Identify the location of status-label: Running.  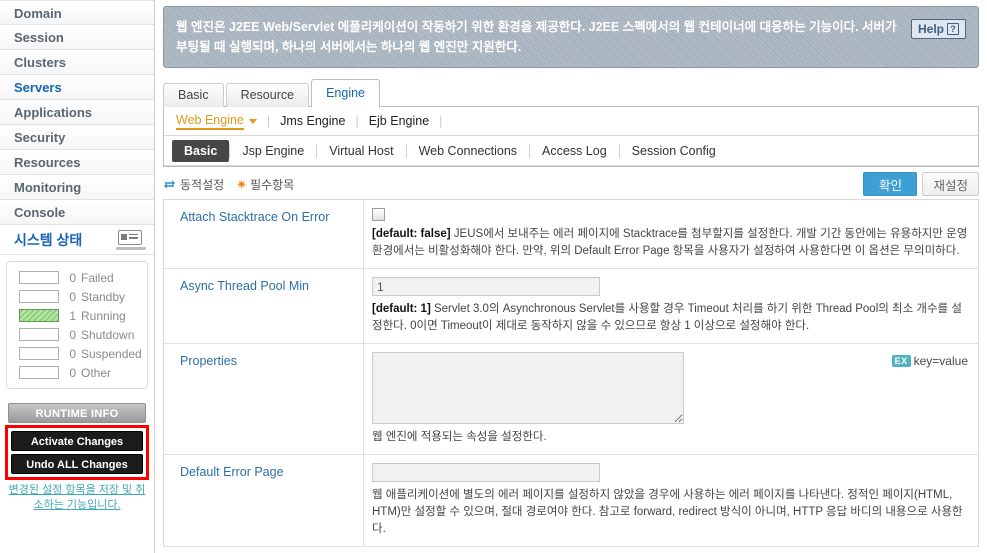
(103, 315).